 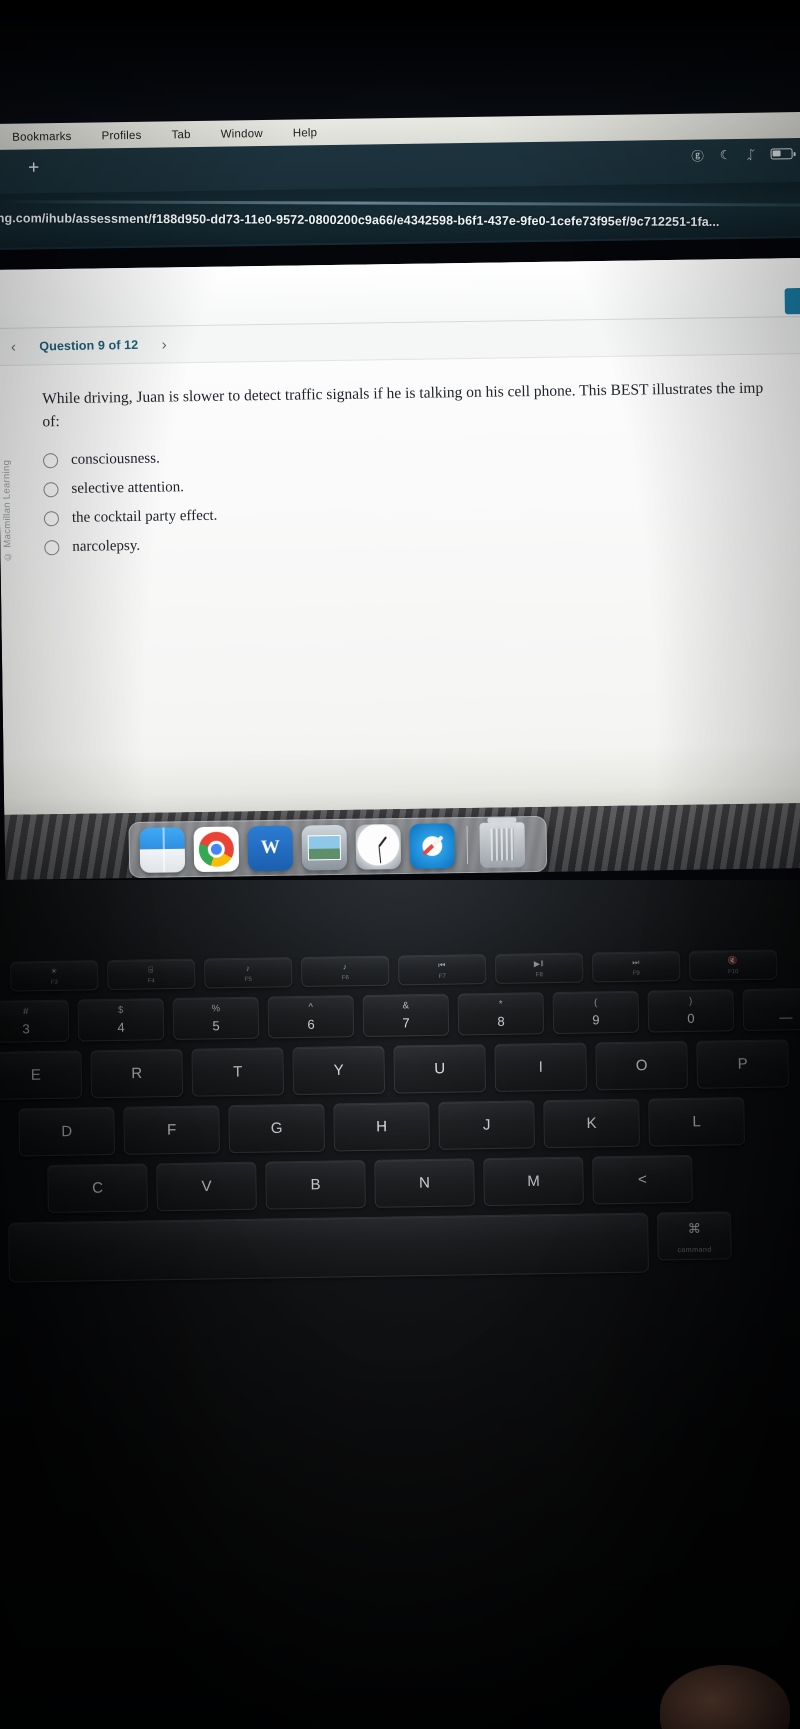 I want to click on keyboard-spacebar-row: ⌘ command, so click(x=400, y=1246).